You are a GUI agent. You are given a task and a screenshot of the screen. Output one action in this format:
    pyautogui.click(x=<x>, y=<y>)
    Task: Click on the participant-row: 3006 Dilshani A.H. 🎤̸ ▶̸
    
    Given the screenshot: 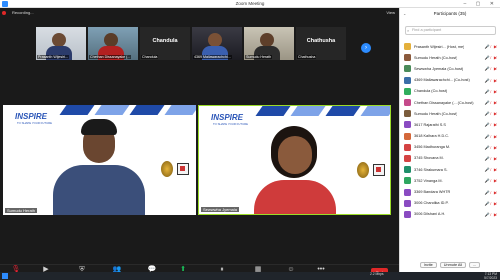 What is the action you would take?
    pyautogui.click(x=450, y=214)
    